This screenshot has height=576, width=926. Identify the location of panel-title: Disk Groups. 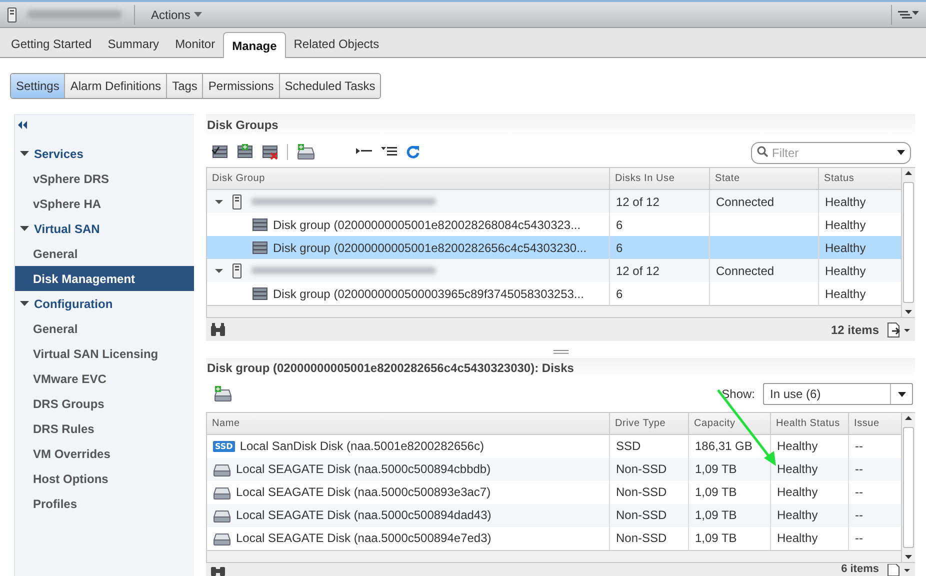
(242, 125).